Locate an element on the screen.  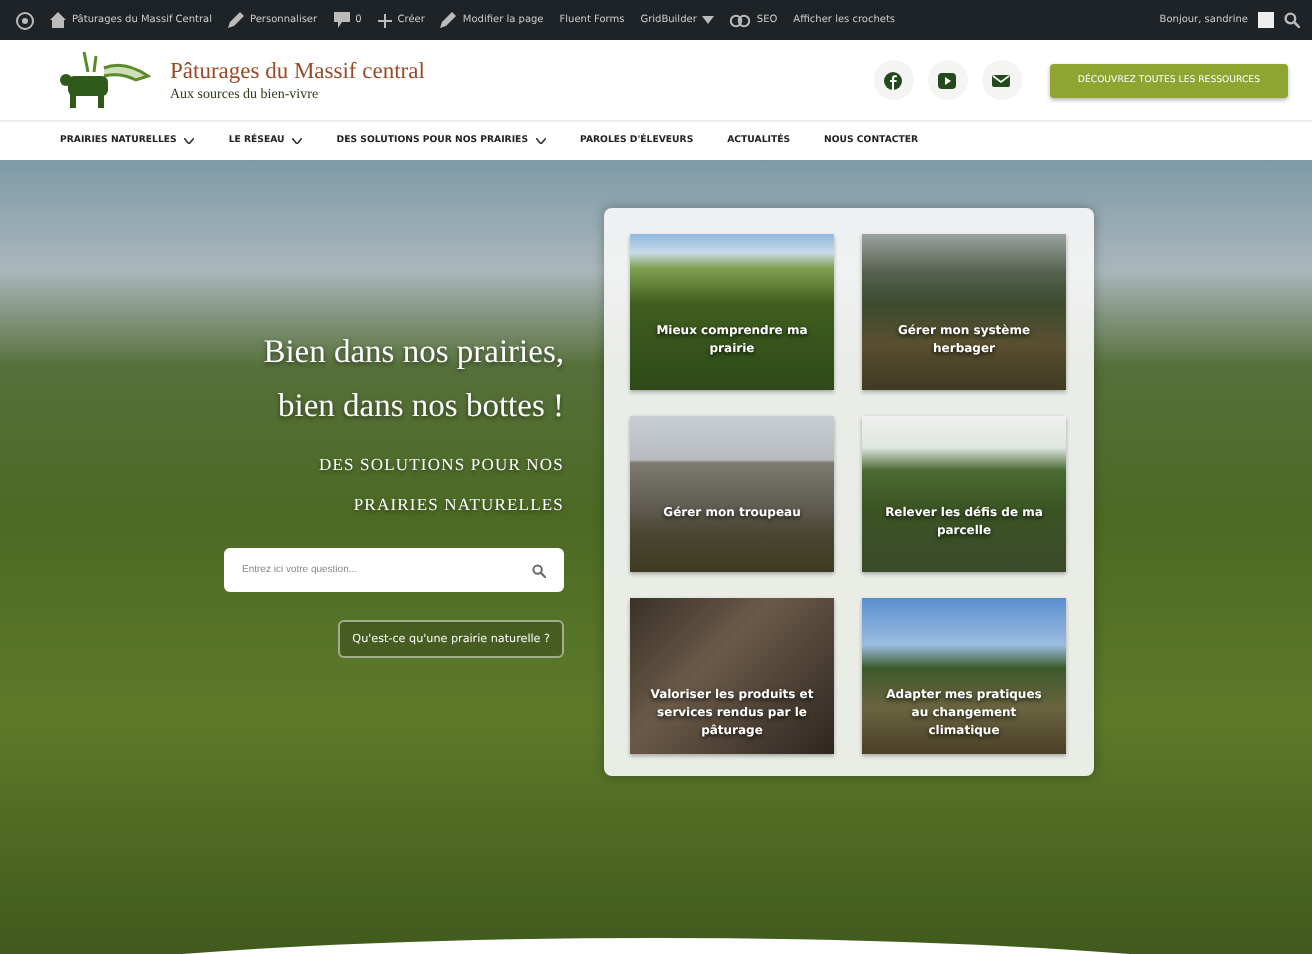
house-icon is located at coordinates (58, 20).